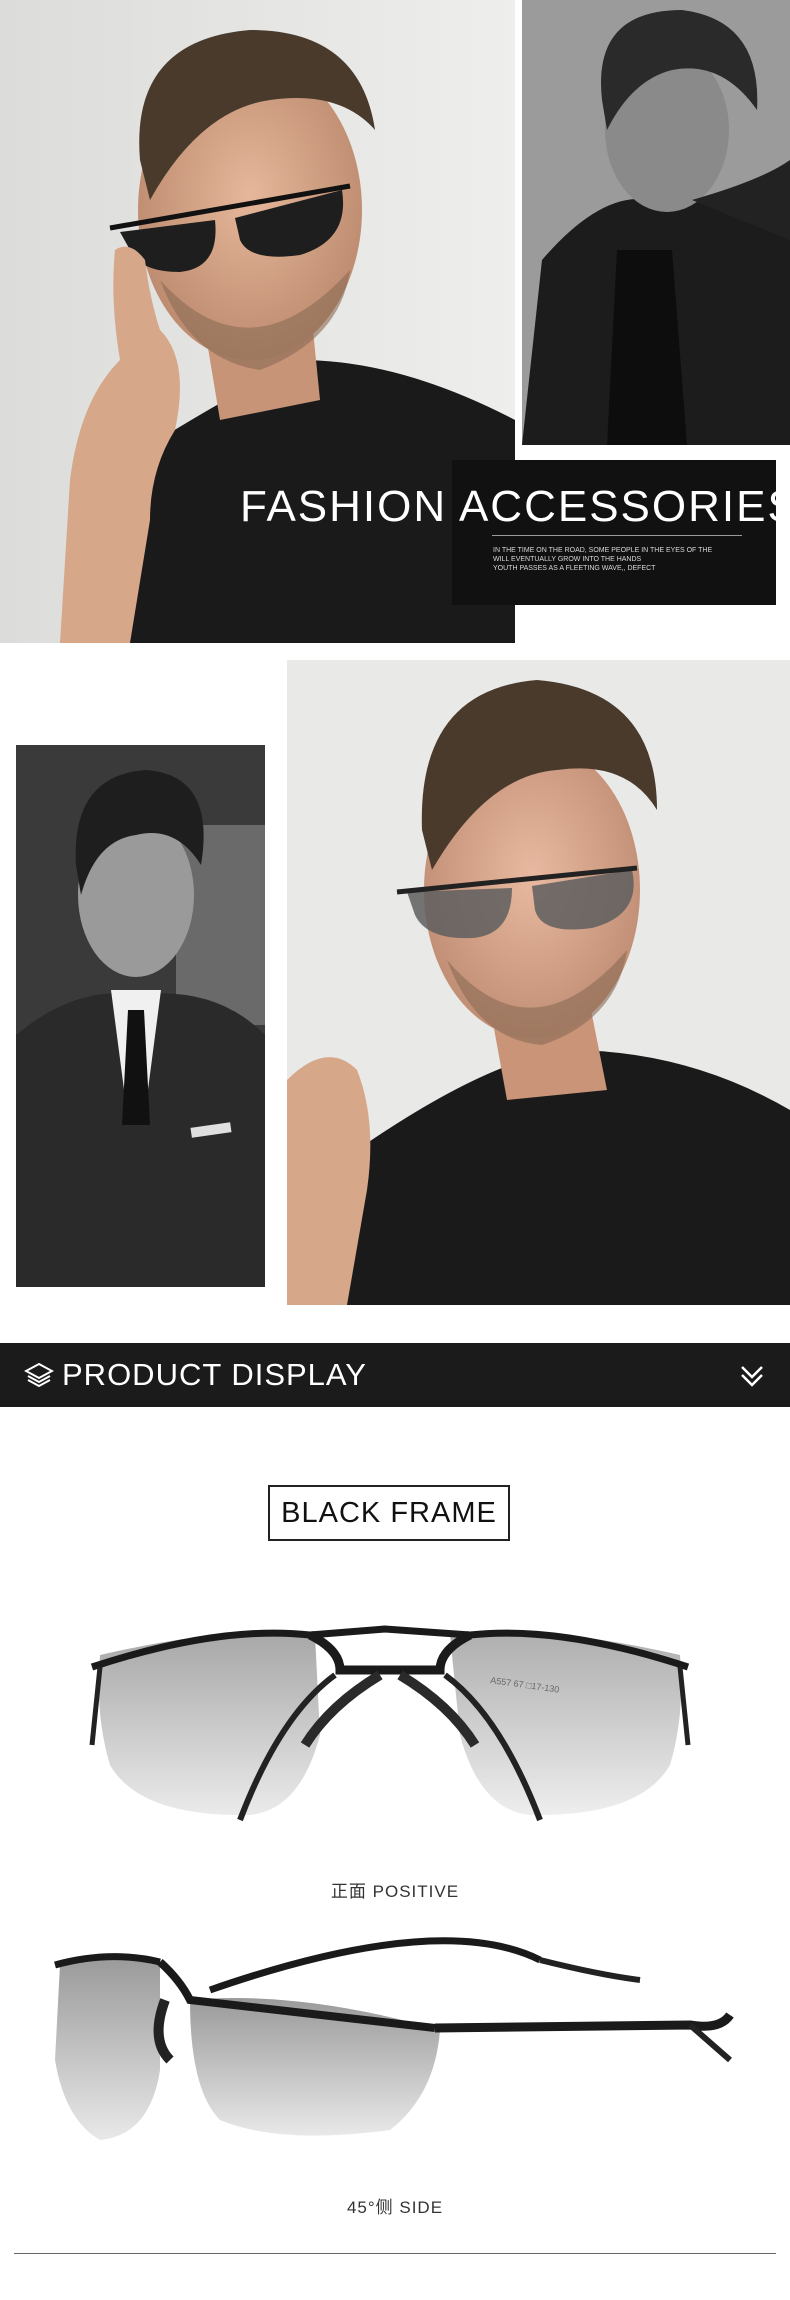 The height and width of the screenshot is (2300, 790). What do you see at coordinates (395, 1375) in the screenshot?
I see `product-display-bar: PRODUCT DISPLAY` at bounding box center [395, 1375].